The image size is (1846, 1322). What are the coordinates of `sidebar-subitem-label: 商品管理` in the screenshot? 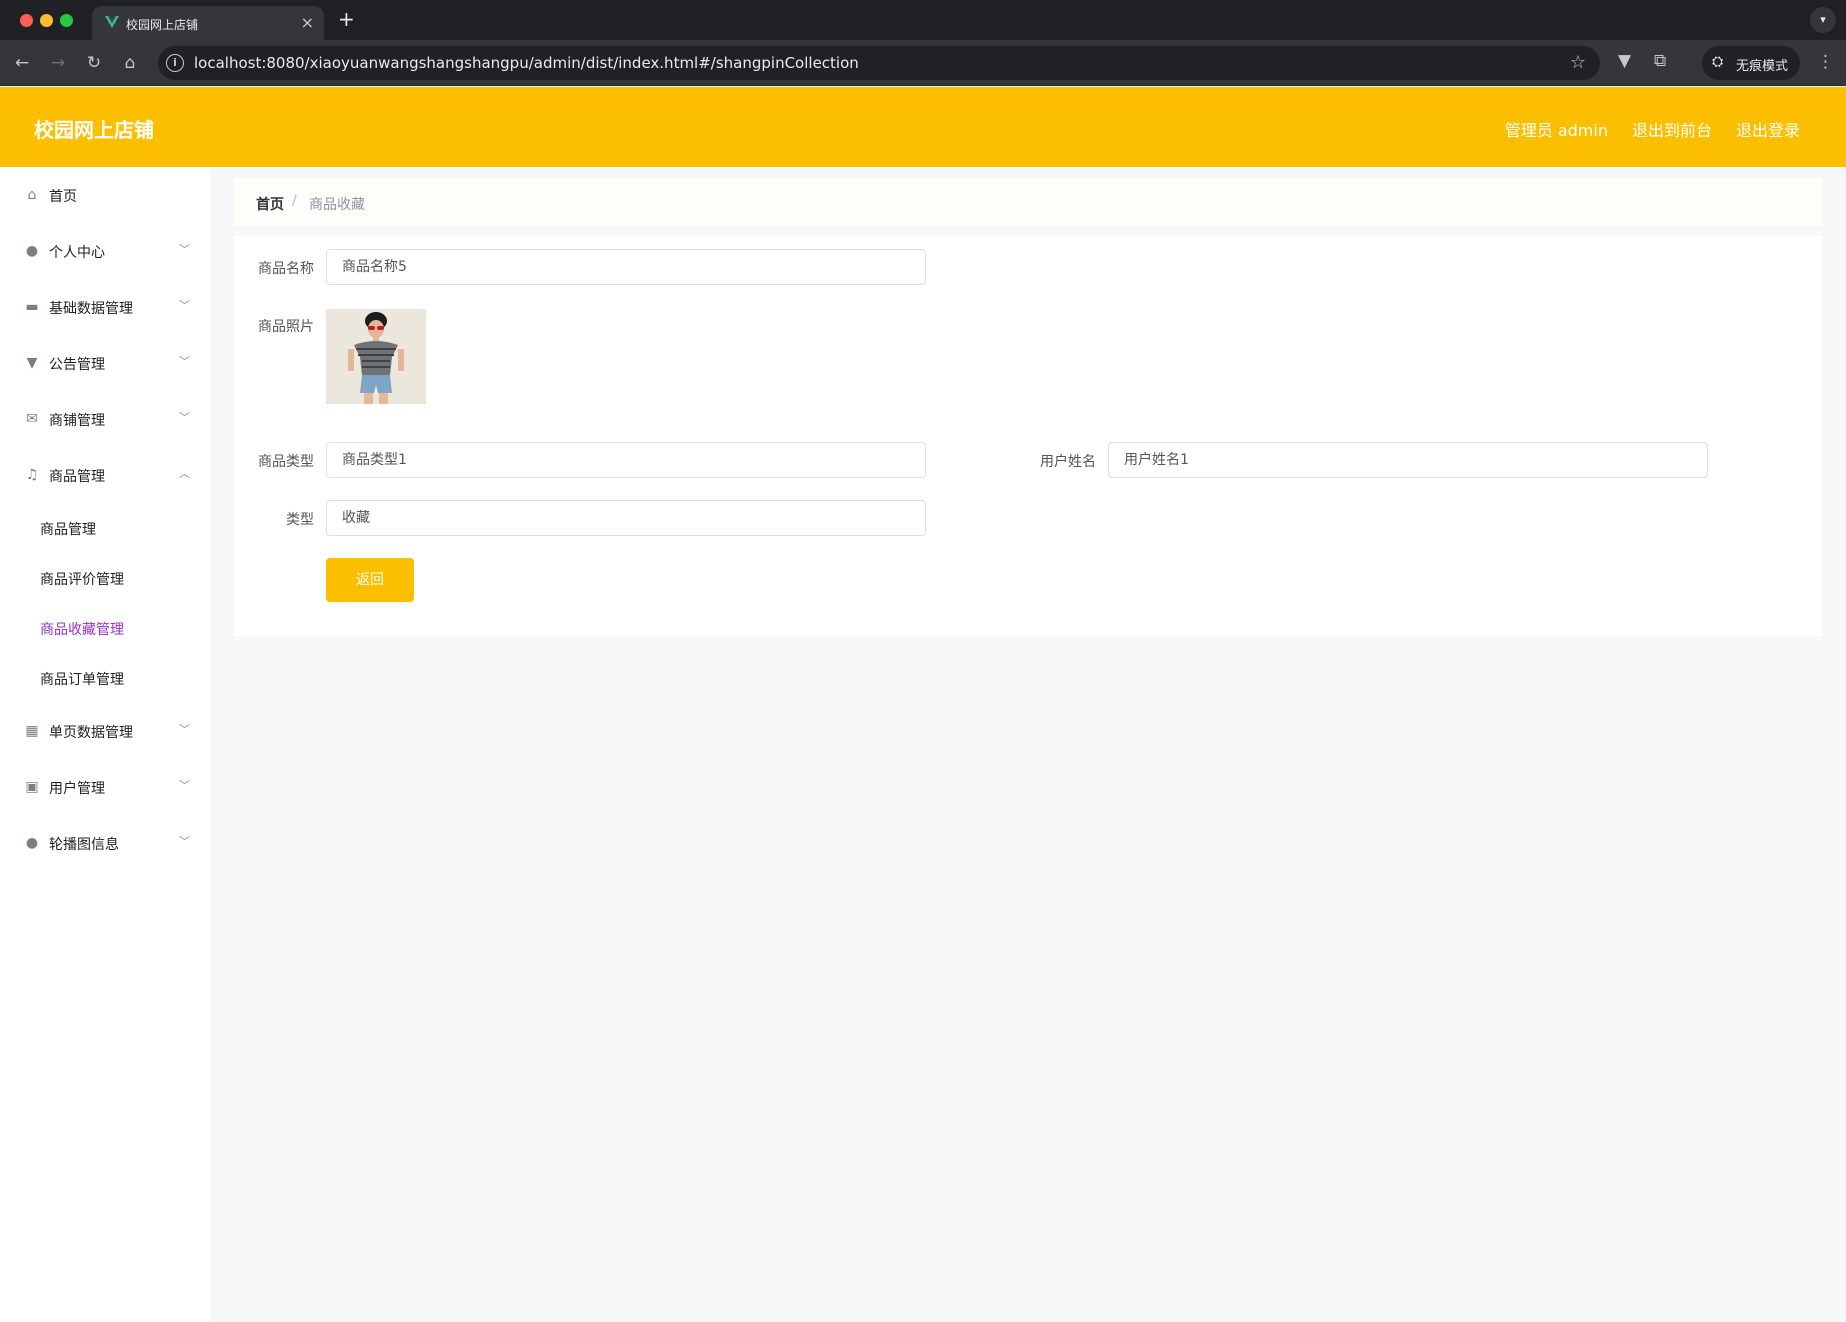 It's located at (68, 530).